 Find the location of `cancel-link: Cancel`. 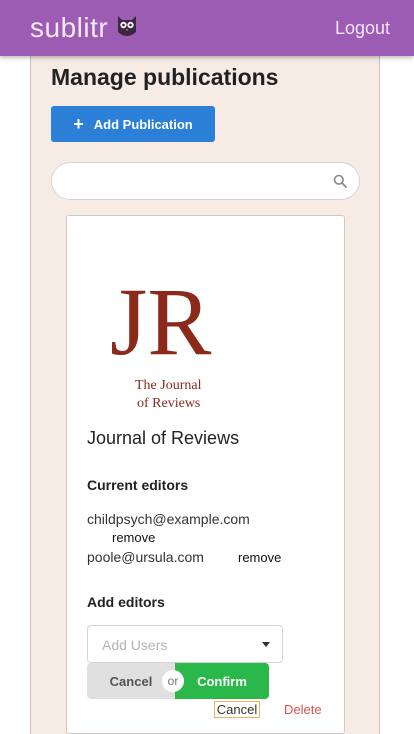

cancel-link: Cancel is located at coordinates (237, 709).